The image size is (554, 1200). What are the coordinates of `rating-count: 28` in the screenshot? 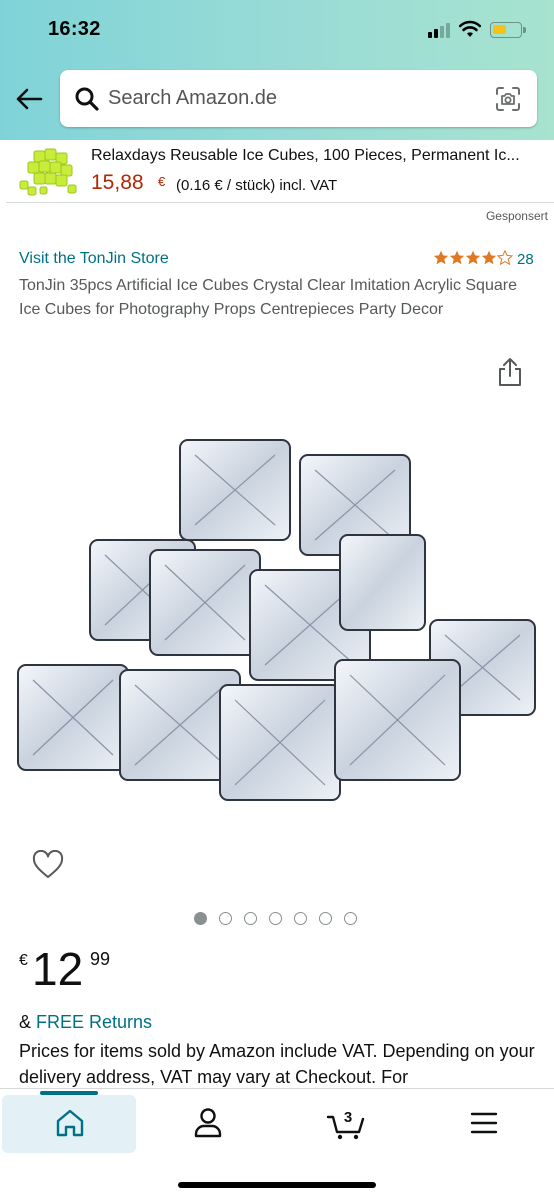 It's located at (525, 259).